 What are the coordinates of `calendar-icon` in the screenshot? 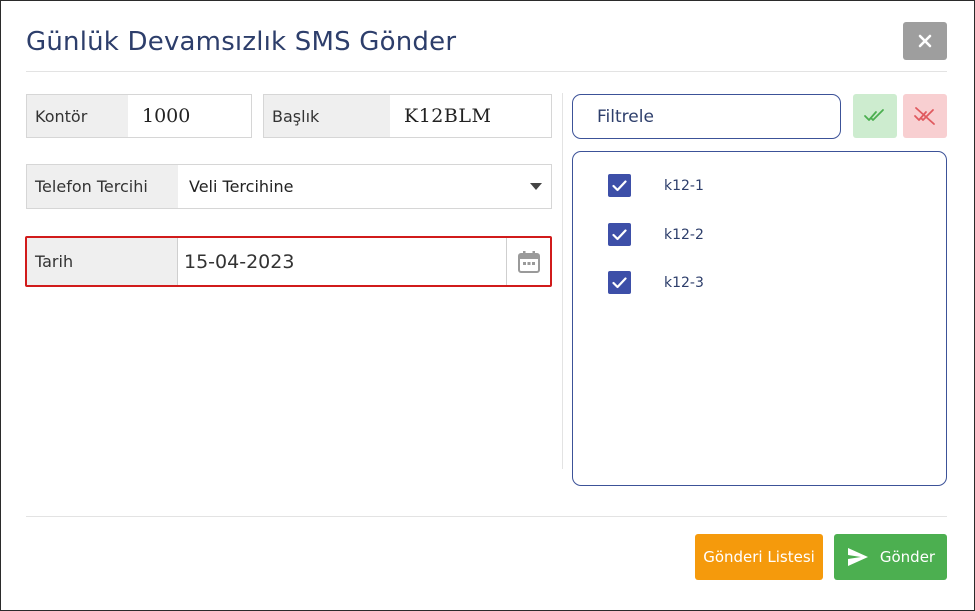 It's located at (528, 261).